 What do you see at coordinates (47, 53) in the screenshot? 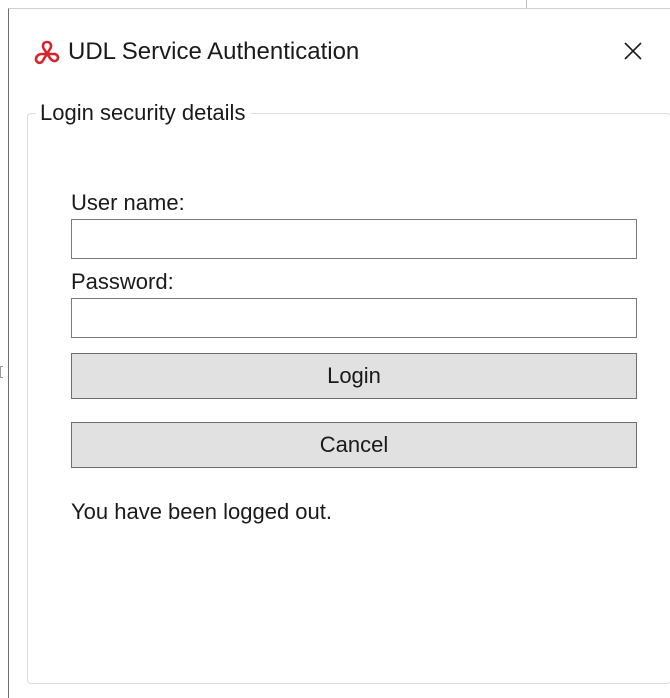
I see `red-knot-logo-icon` at bounding box center [47, 53].